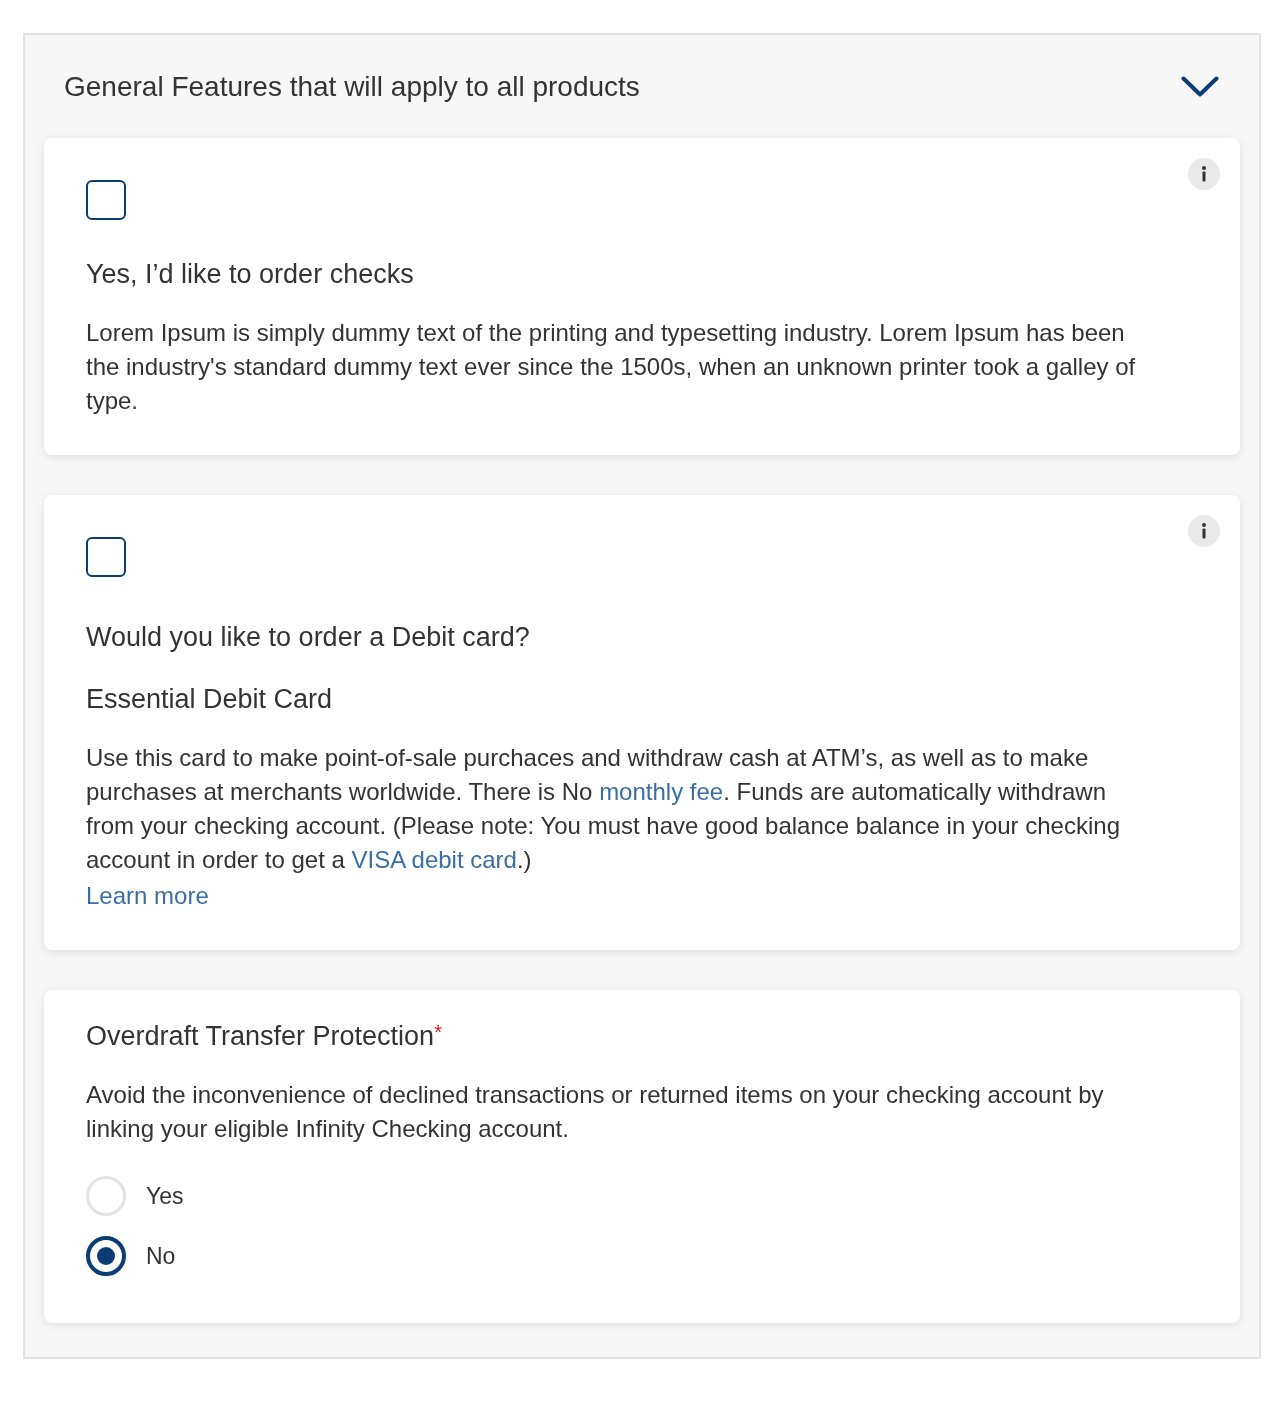  What do you see at coordinates (603, 809) in the screenshot?
I see `card-description: Use this card to make point-of-sale purchaces and withdraw cash at ATM’s, as well as to make purchases at merchants worldwide. There is No monthly fee. Funds are automatically withdrawn from your checking account. (Please note: You must have good balance balance in your checking account in order to get a VISA debit card.)` at bounding box center [603, 809].